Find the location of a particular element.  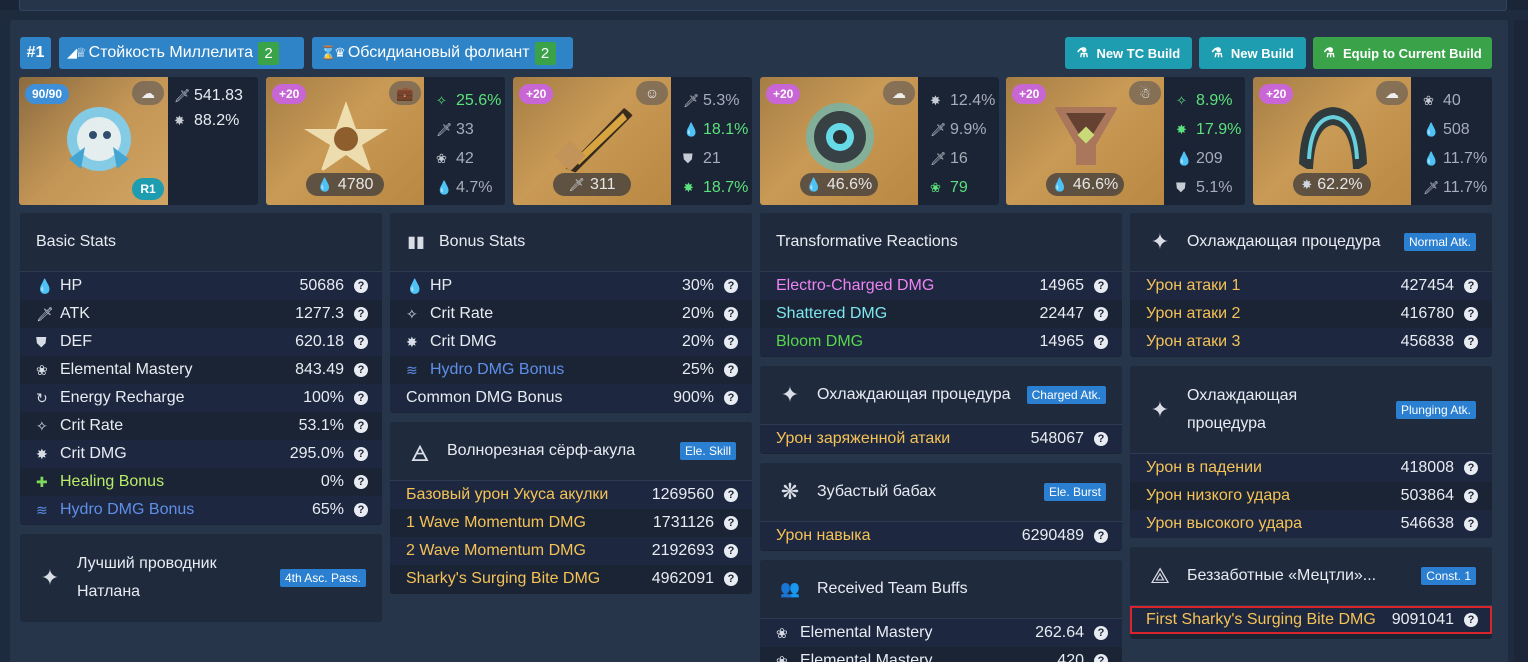

stat-value: 53.1% is located at coordinates (321, 425).